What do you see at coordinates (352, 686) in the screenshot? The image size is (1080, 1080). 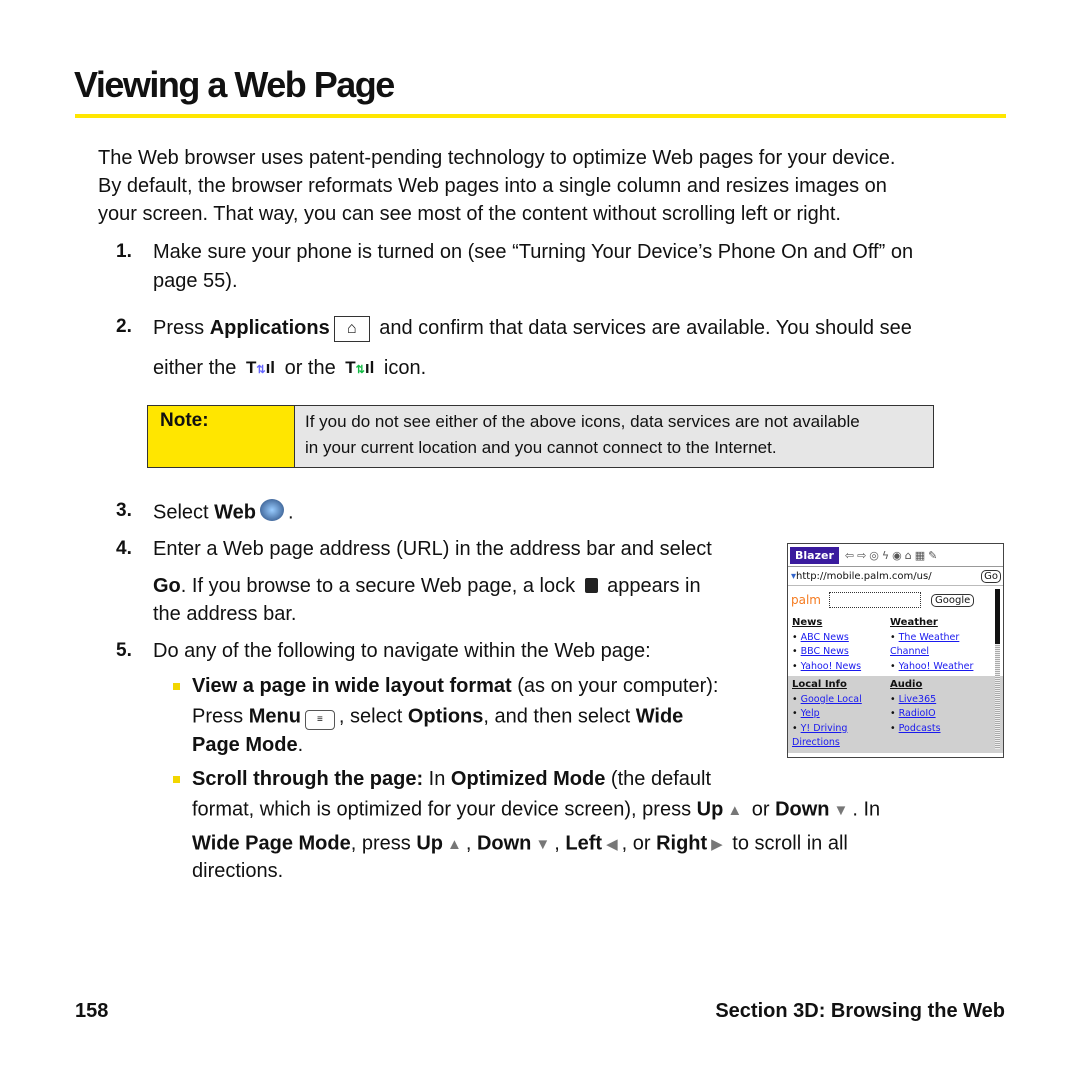 I see `bold-term: View a page in wide layout format` at bounding box center [352, 686].